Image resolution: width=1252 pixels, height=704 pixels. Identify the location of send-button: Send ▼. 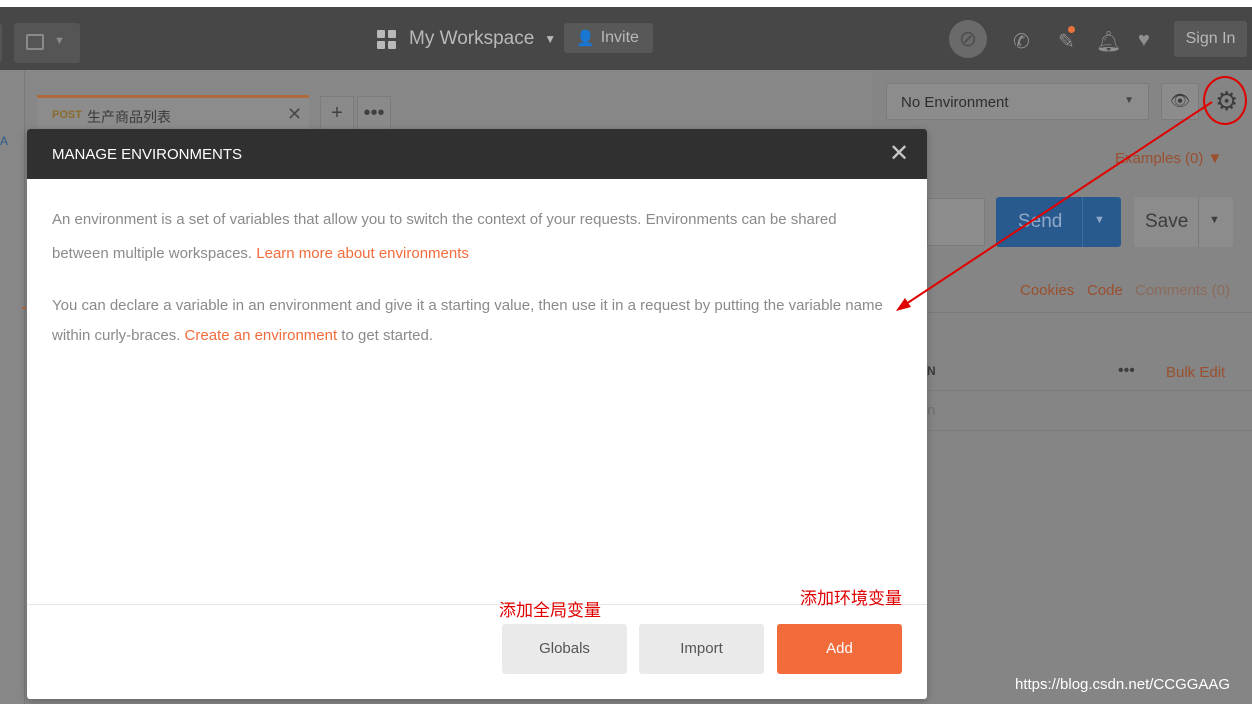
(1058, 222).